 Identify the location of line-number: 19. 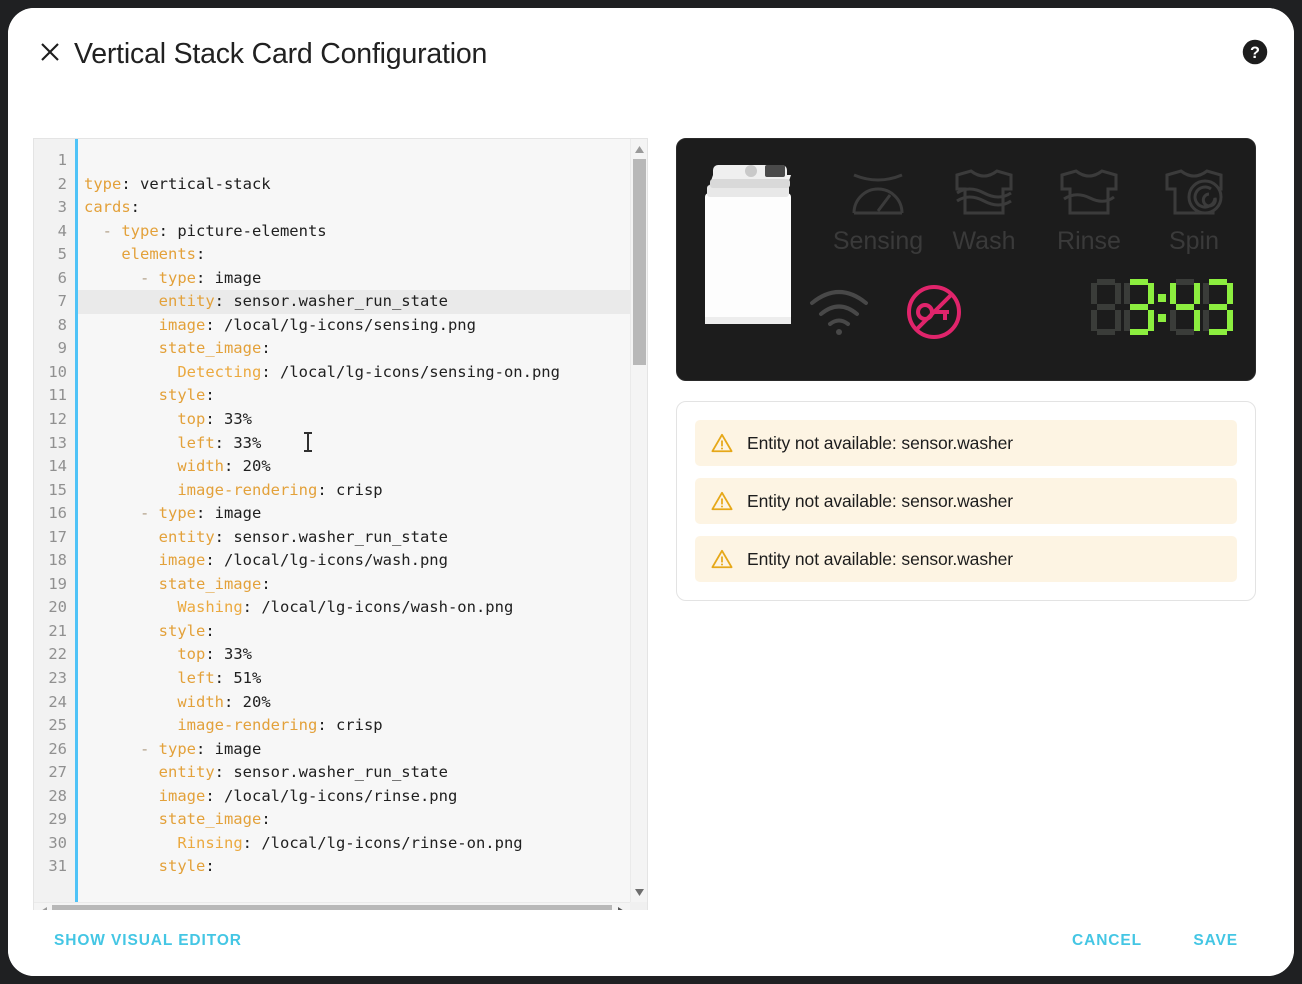
(57, 583).